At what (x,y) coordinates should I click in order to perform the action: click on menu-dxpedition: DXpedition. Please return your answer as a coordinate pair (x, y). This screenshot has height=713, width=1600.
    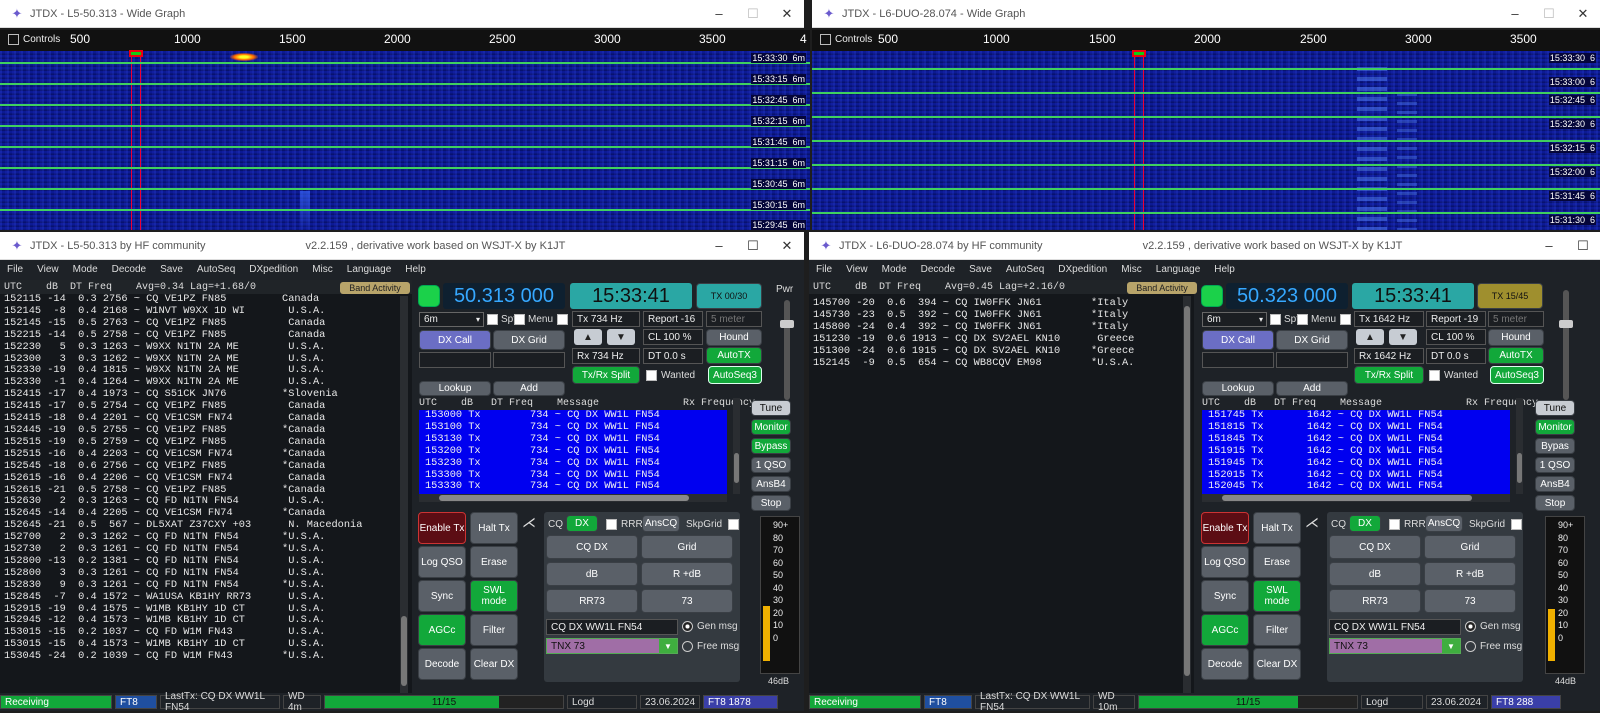
    Looking at the image, I should click on (273, 269).